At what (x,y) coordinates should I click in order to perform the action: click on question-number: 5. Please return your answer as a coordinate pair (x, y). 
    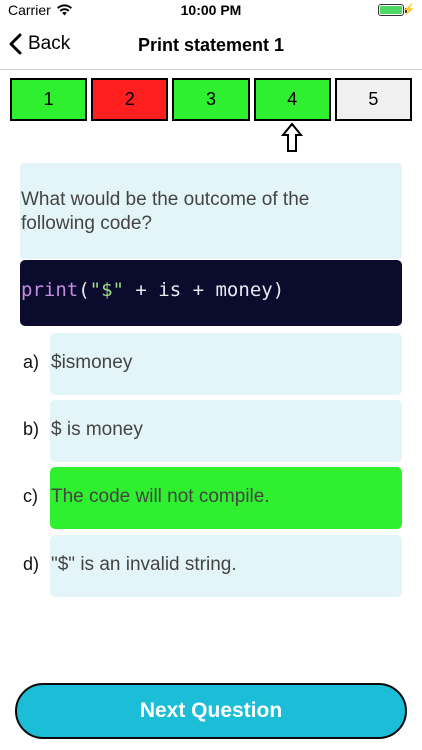
    Looking at the image, I should click on (373, 99).